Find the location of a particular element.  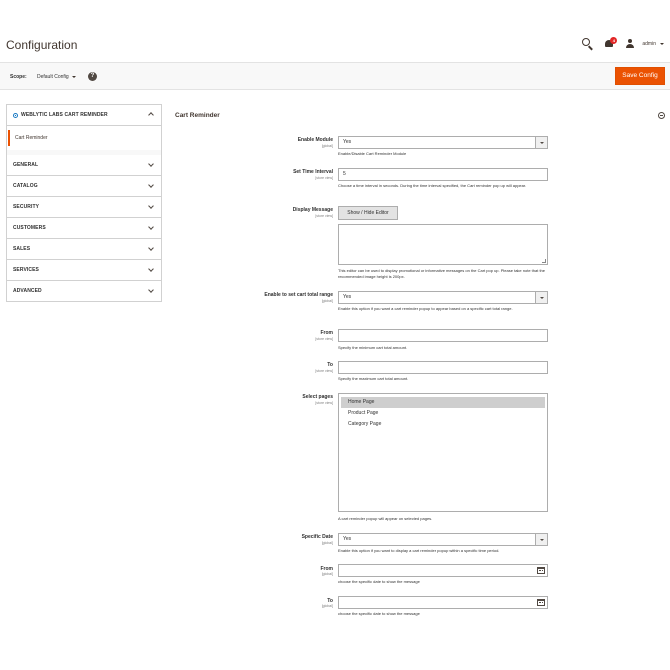

scope-value: Default Config is located at coordinates (53, 77).